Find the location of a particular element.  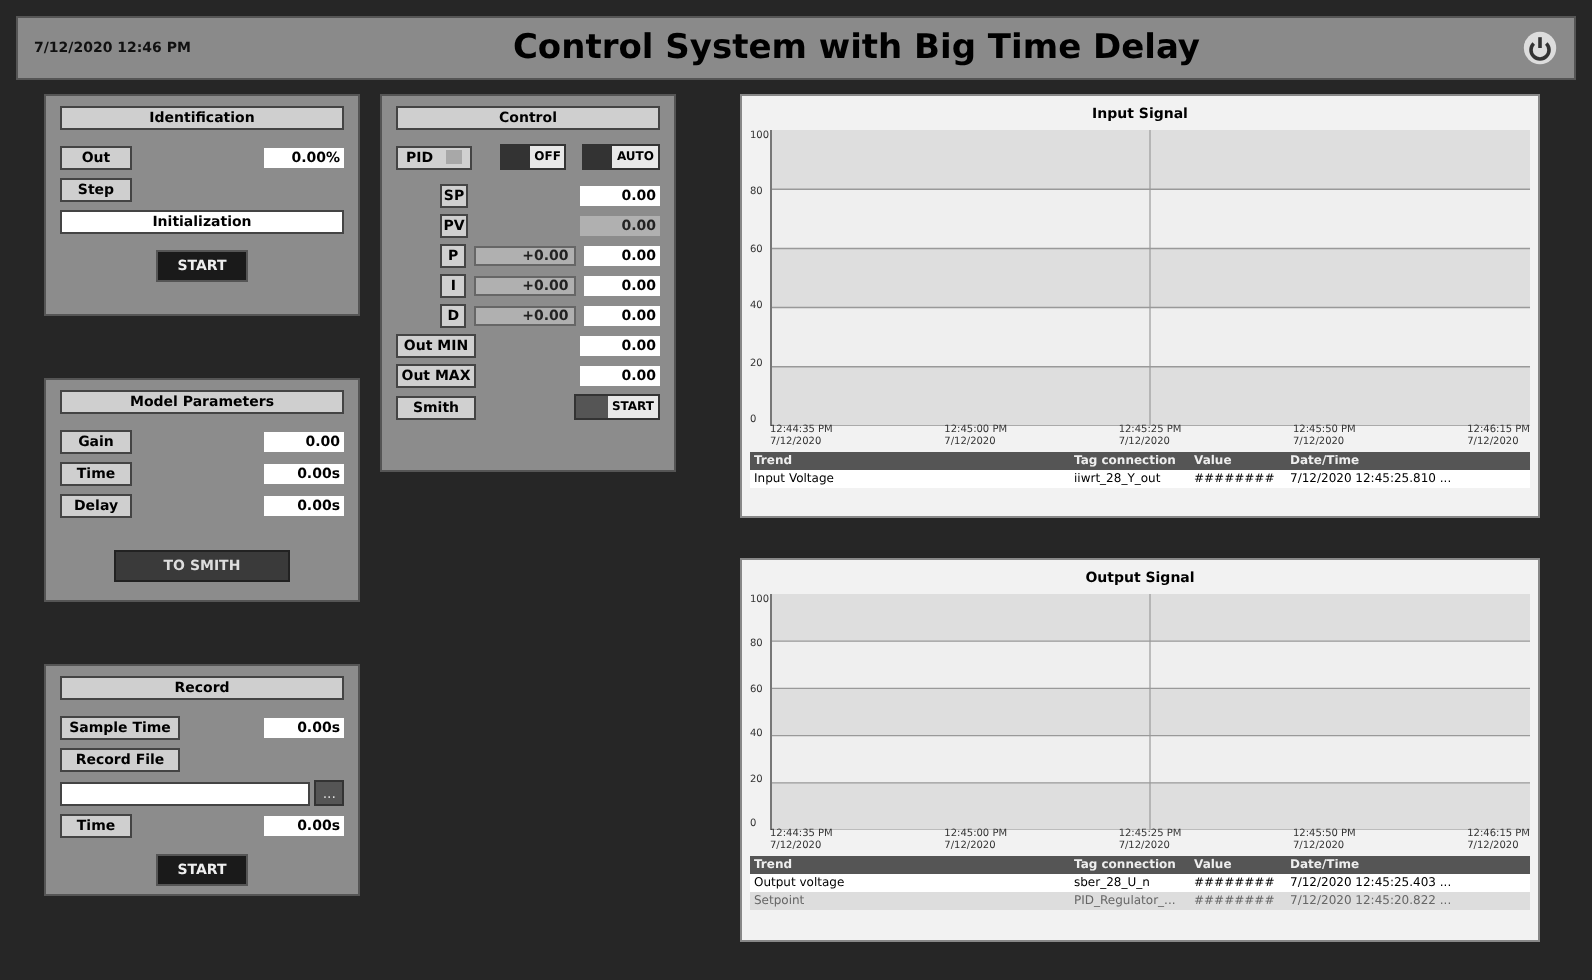

window-title: Control System with Big Time Delay is located at coordinates (856, 48).